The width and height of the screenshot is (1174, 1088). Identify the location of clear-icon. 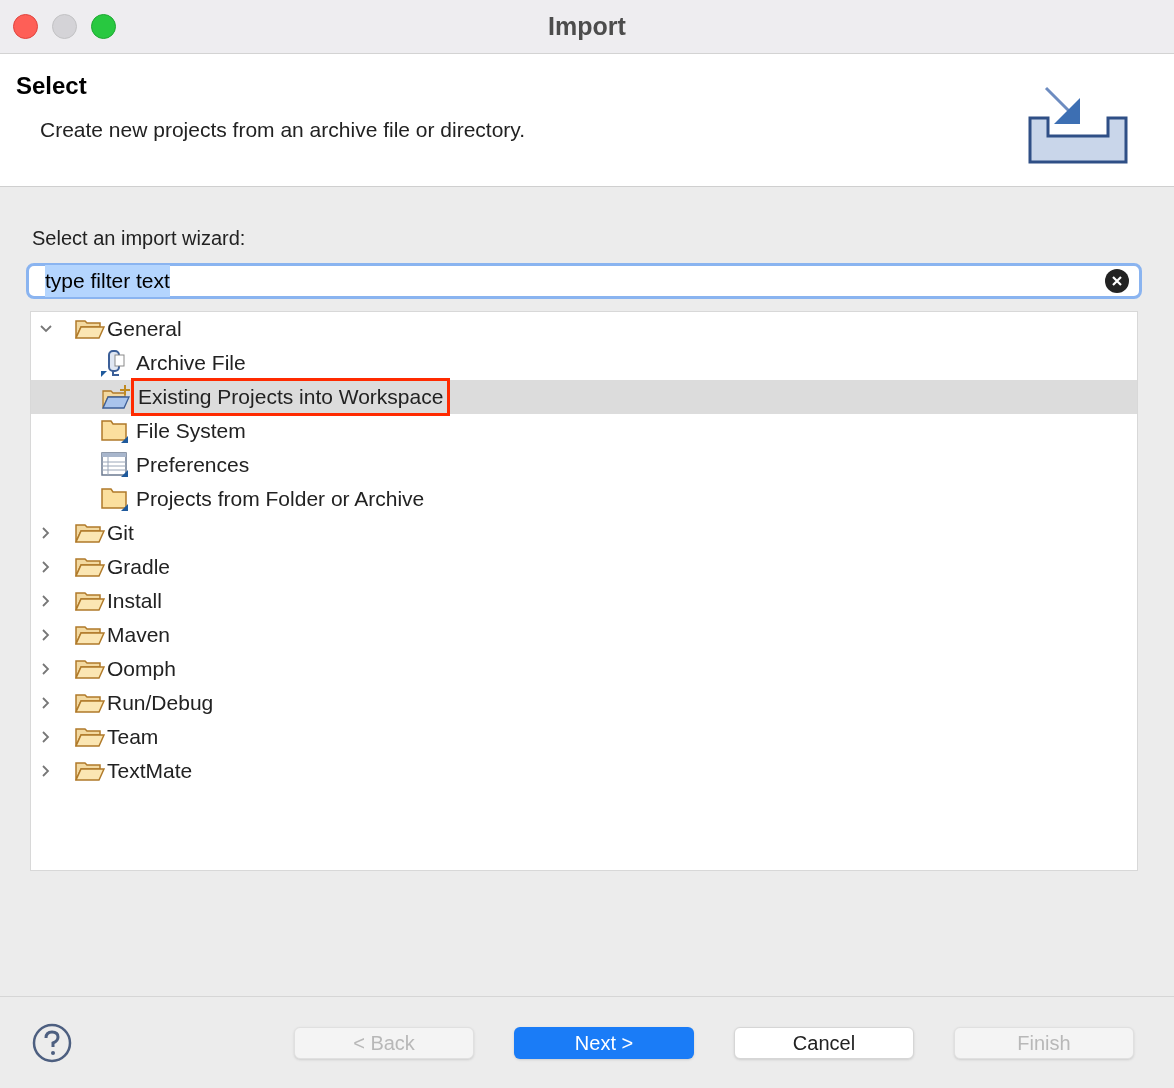
(1117, 281).